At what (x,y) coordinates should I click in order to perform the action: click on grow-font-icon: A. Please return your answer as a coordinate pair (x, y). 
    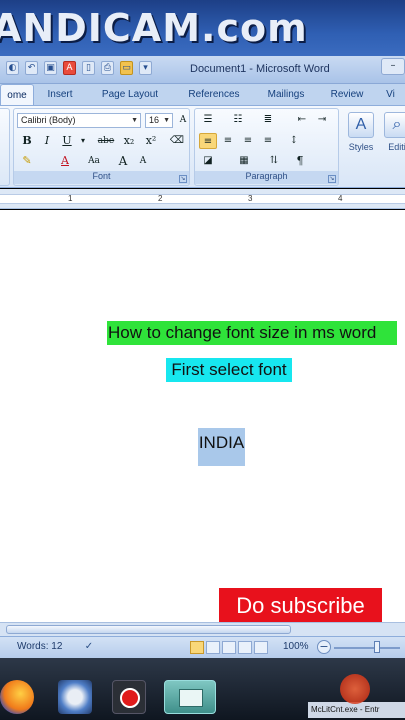
    Looking at the image, I should click on (183, 120).